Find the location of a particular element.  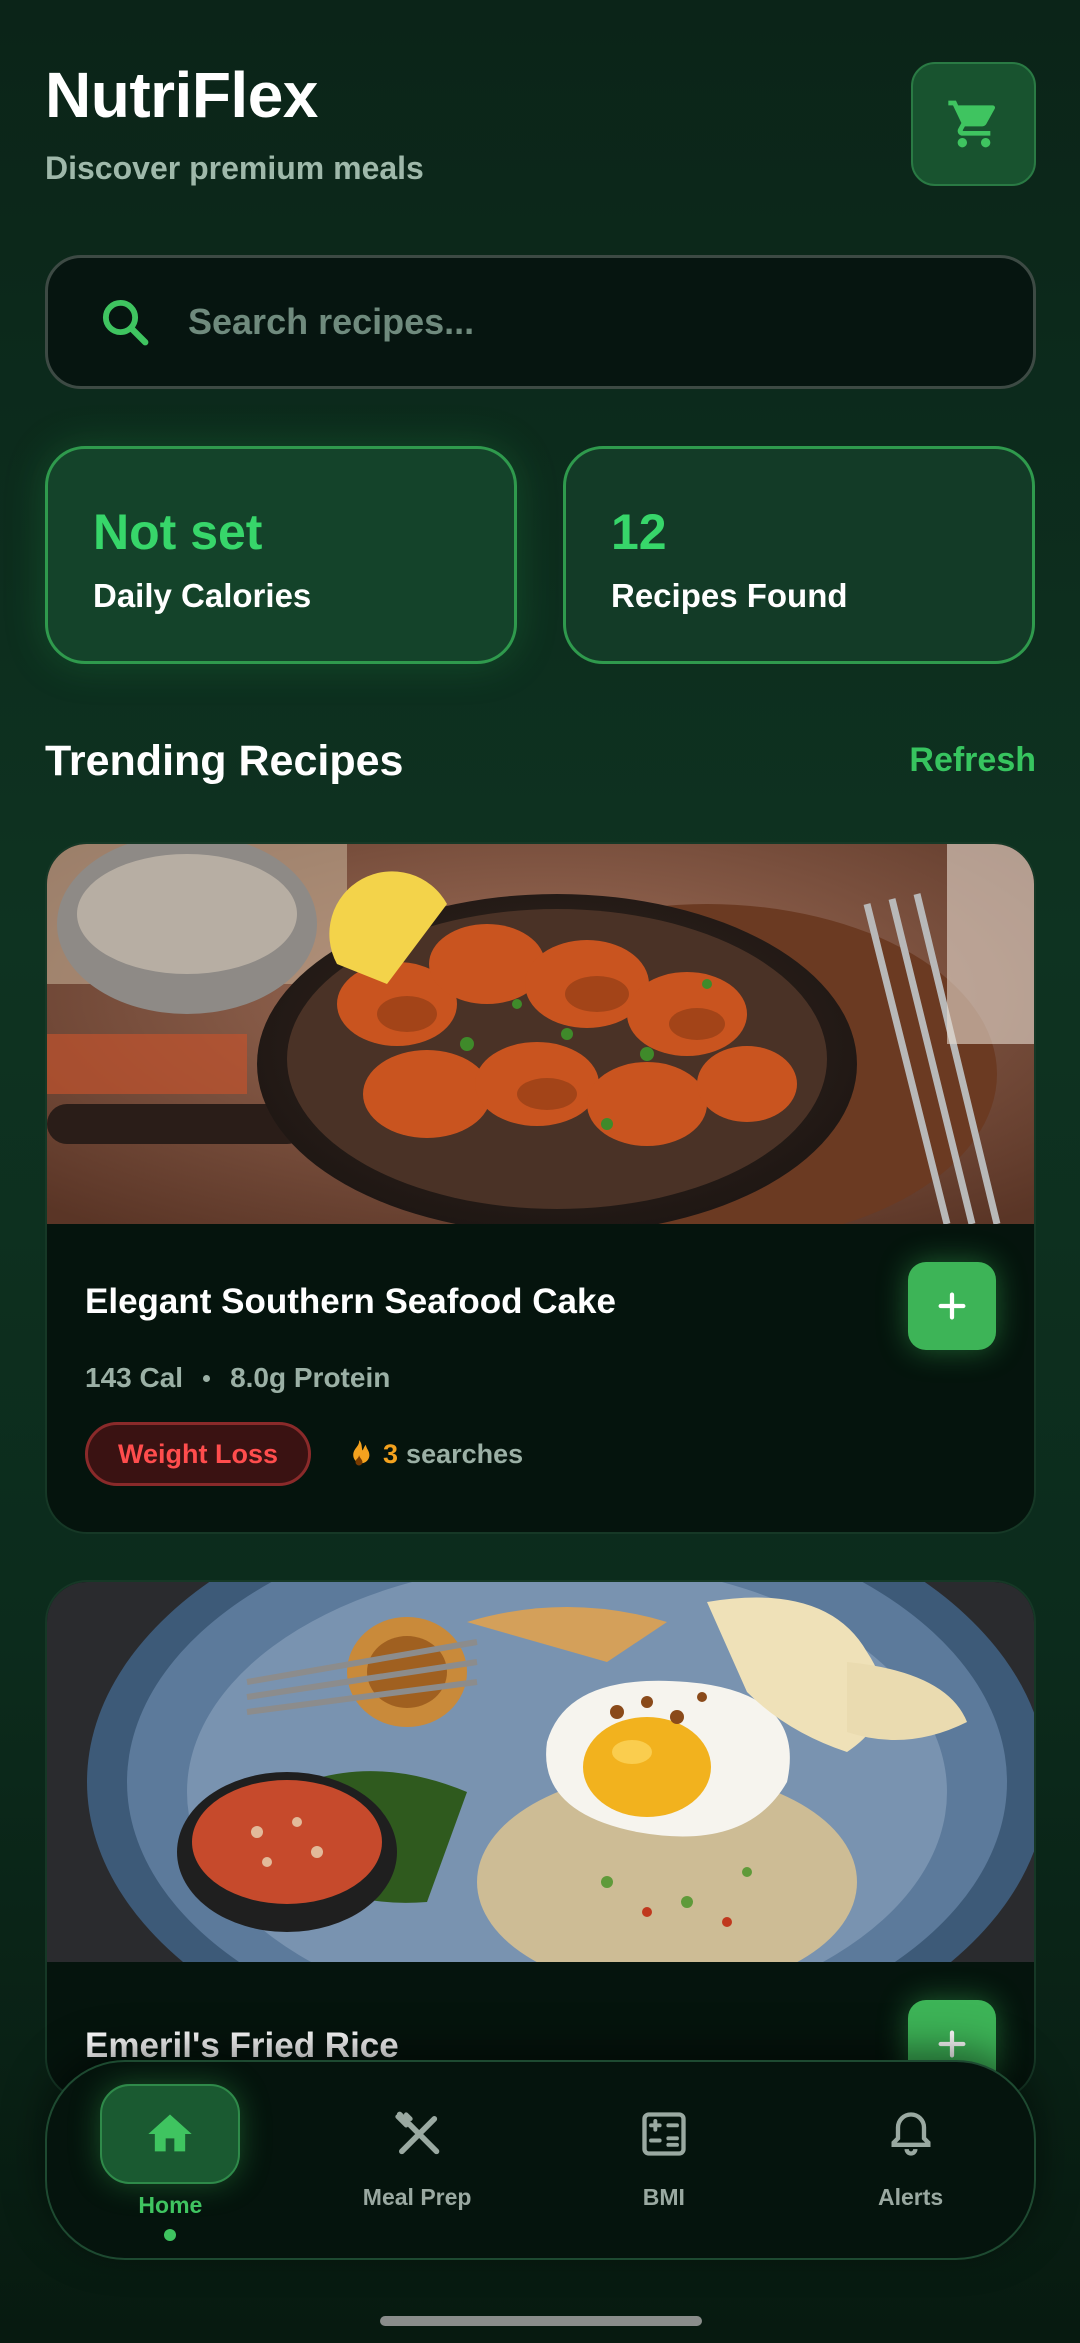

separator-dot is located at coordinates (207, 1378).